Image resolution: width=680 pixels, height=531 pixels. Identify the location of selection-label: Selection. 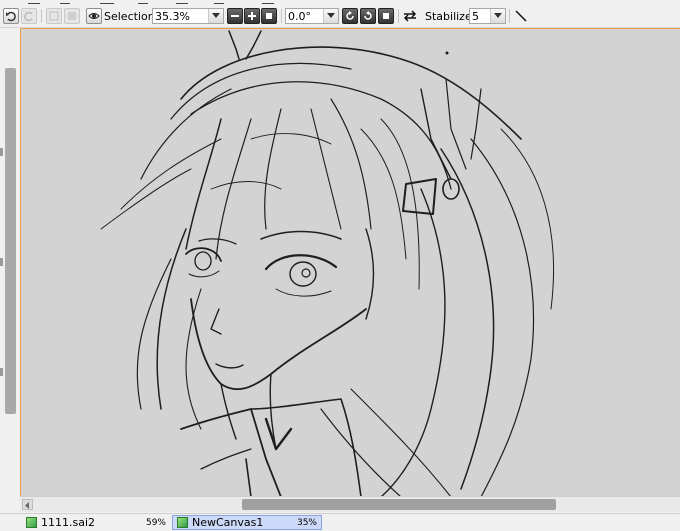
(129, 16).